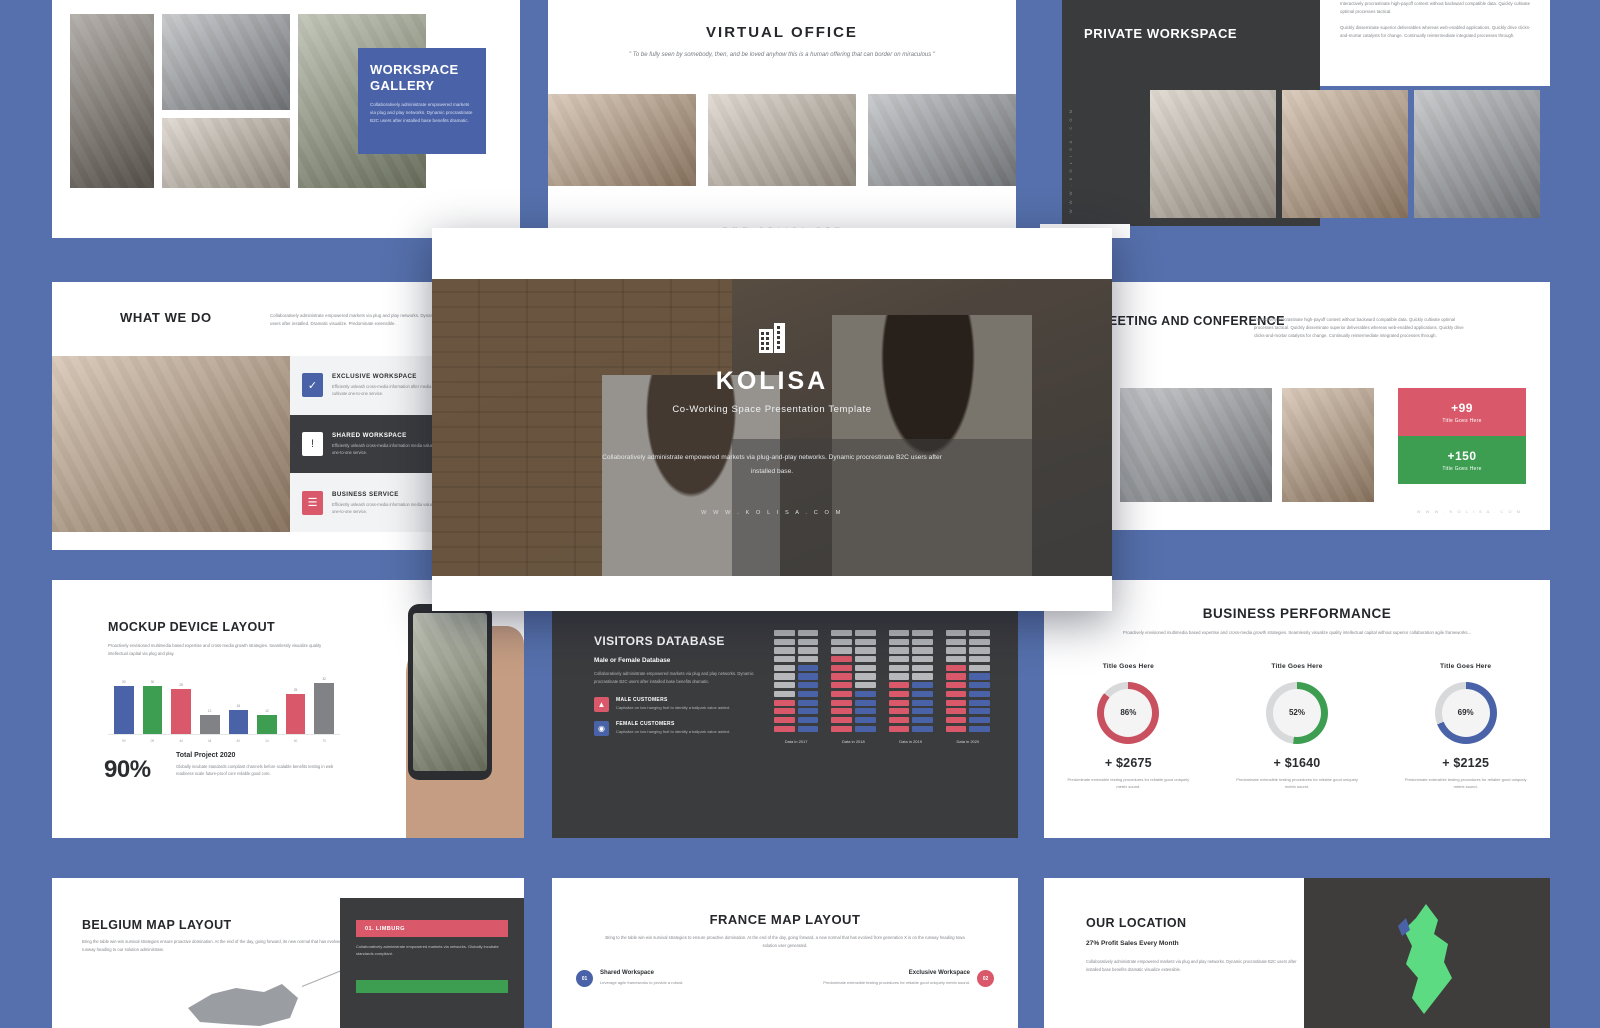  Describe the element at coordinates (432, 928) in the screenshot. I see `region-badge-limburg: 01. LIMBURG` at that location.